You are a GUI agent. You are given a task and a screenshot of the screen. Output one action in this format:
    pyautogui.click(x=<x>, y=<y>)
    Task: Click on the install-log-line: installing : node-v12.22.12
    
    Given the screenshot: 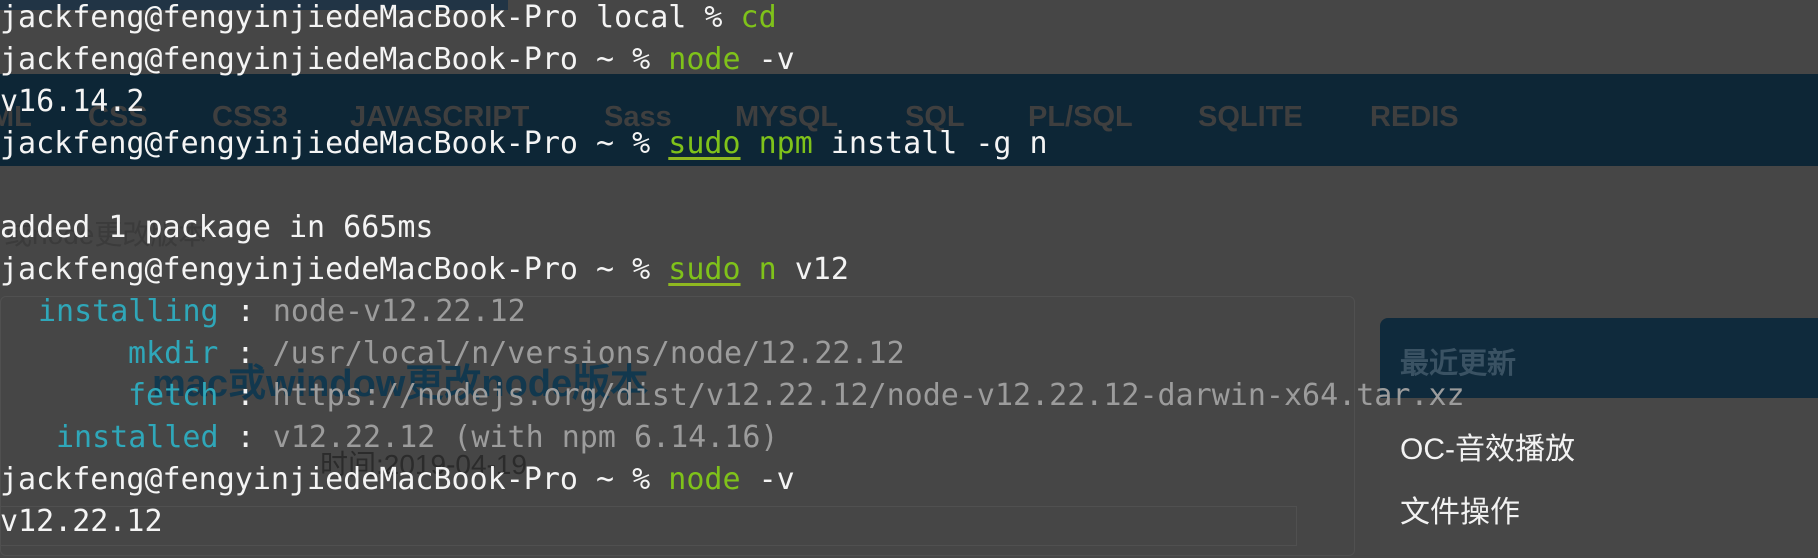 What is the action you would take?
    pyautogui.click(x=282, y=312)
    